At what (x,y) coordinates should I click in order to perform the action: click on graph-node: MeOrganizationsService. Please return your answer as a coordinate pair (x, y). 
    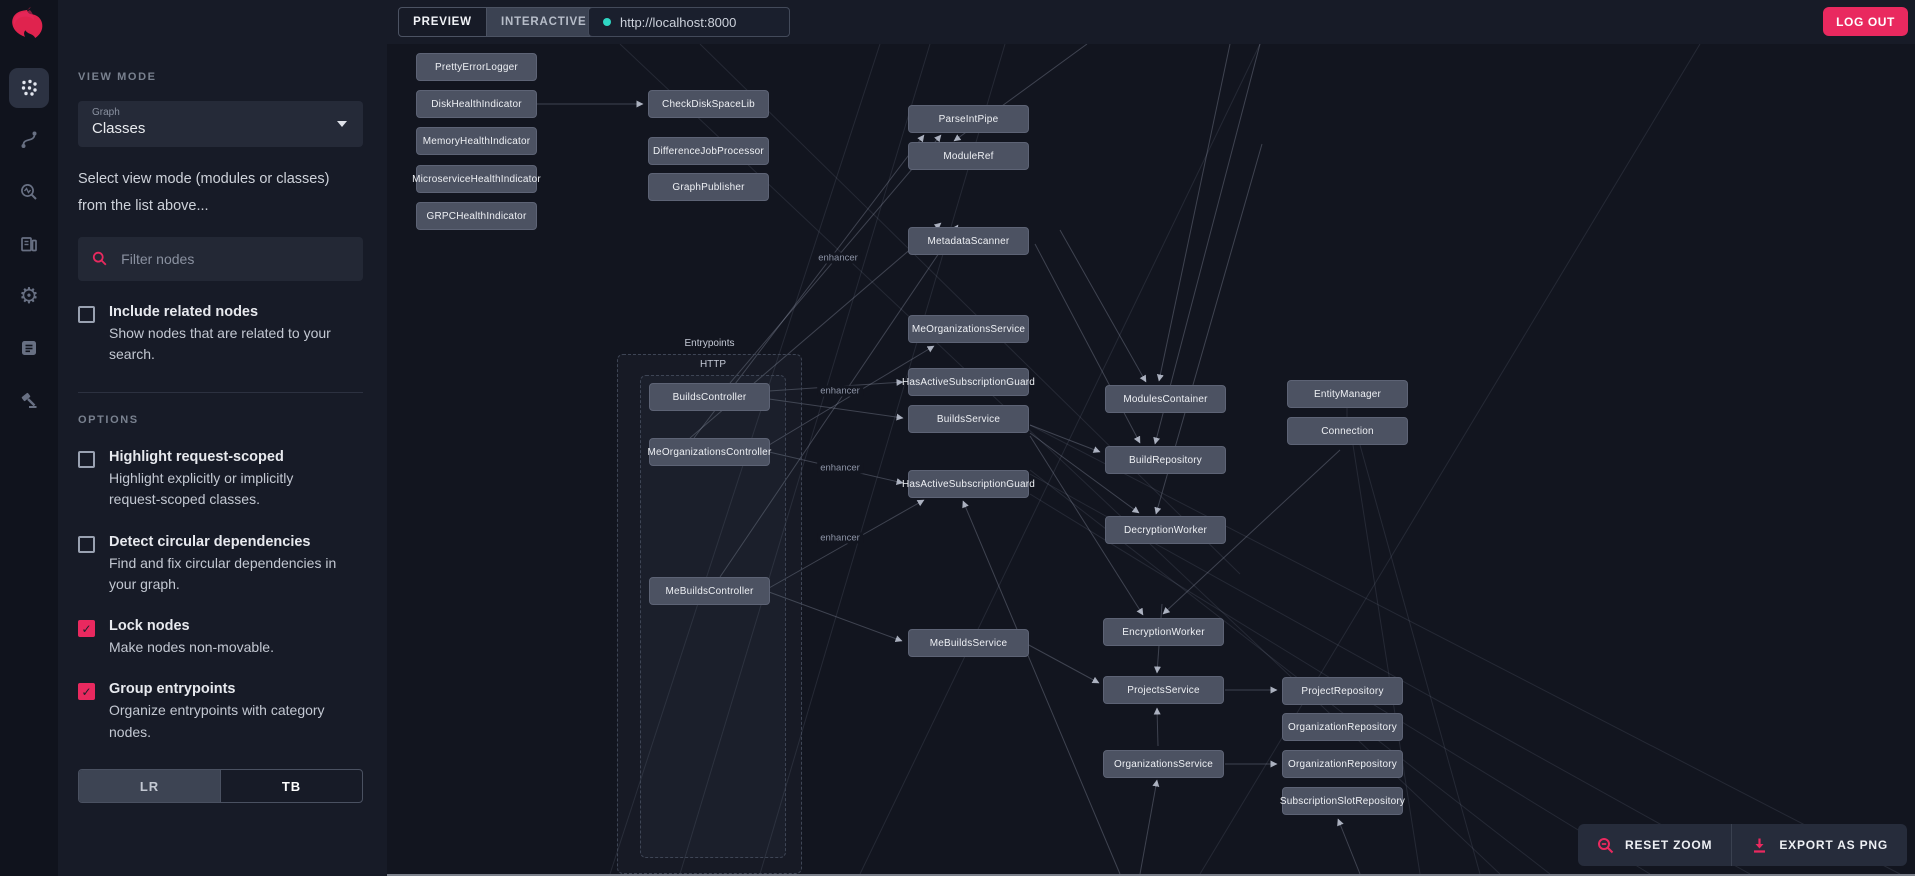
    Looking at the image, I should click on (968, 329).